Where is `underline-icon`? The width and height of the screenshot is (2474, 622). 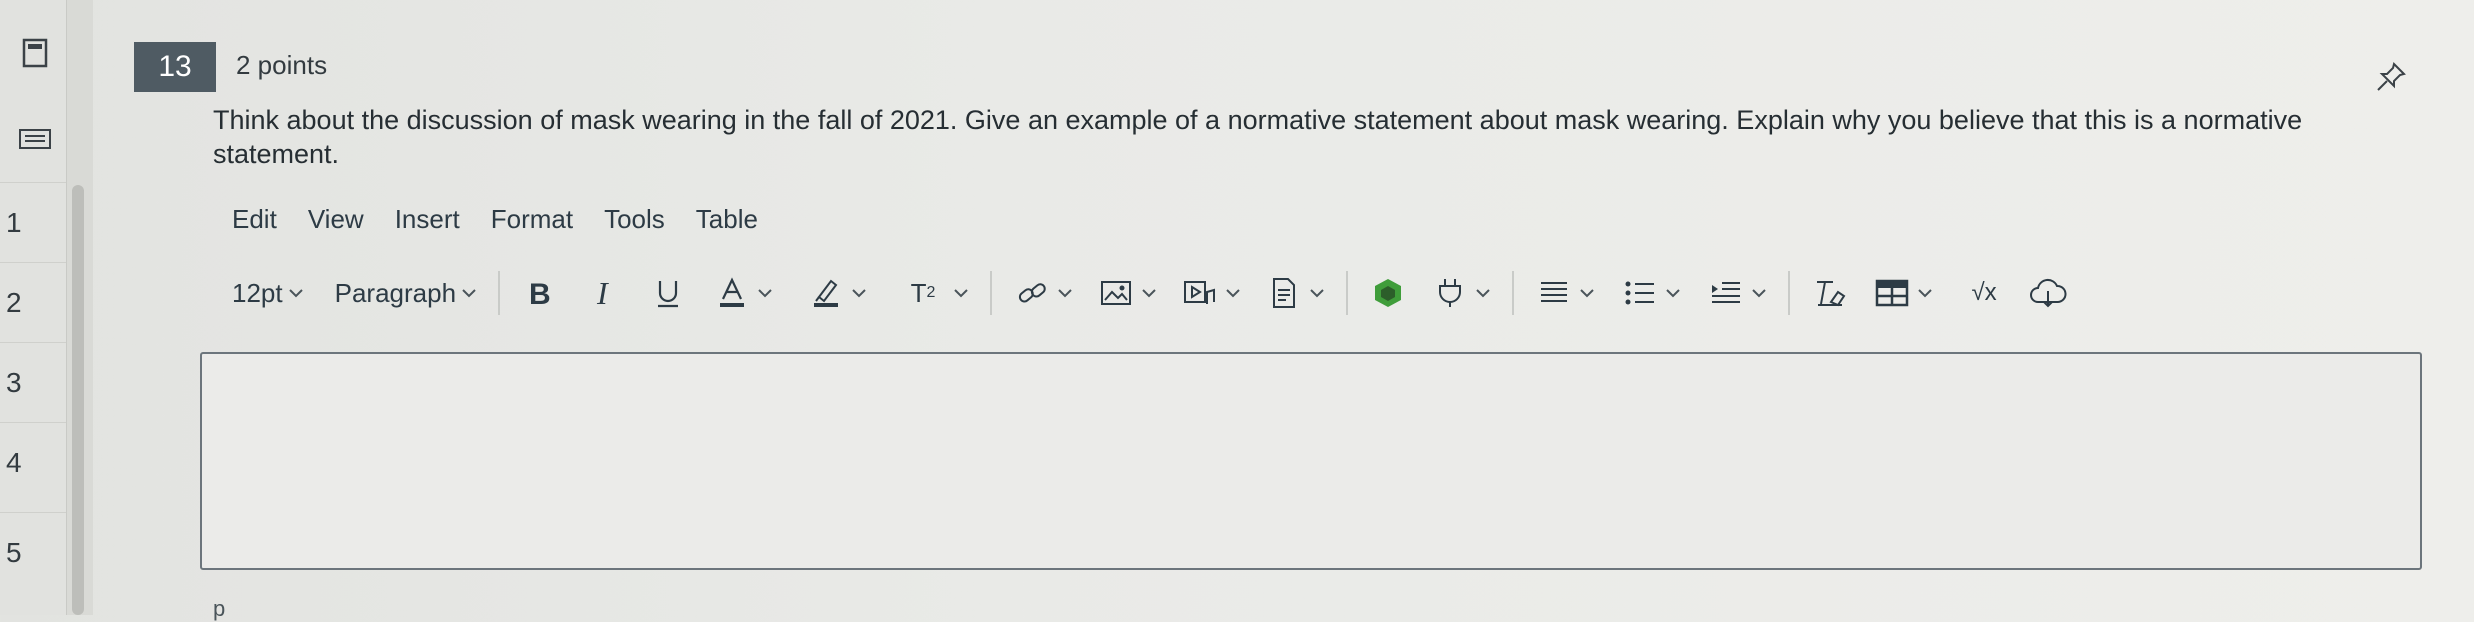 underline-icon is located at coordinates (668, 293).